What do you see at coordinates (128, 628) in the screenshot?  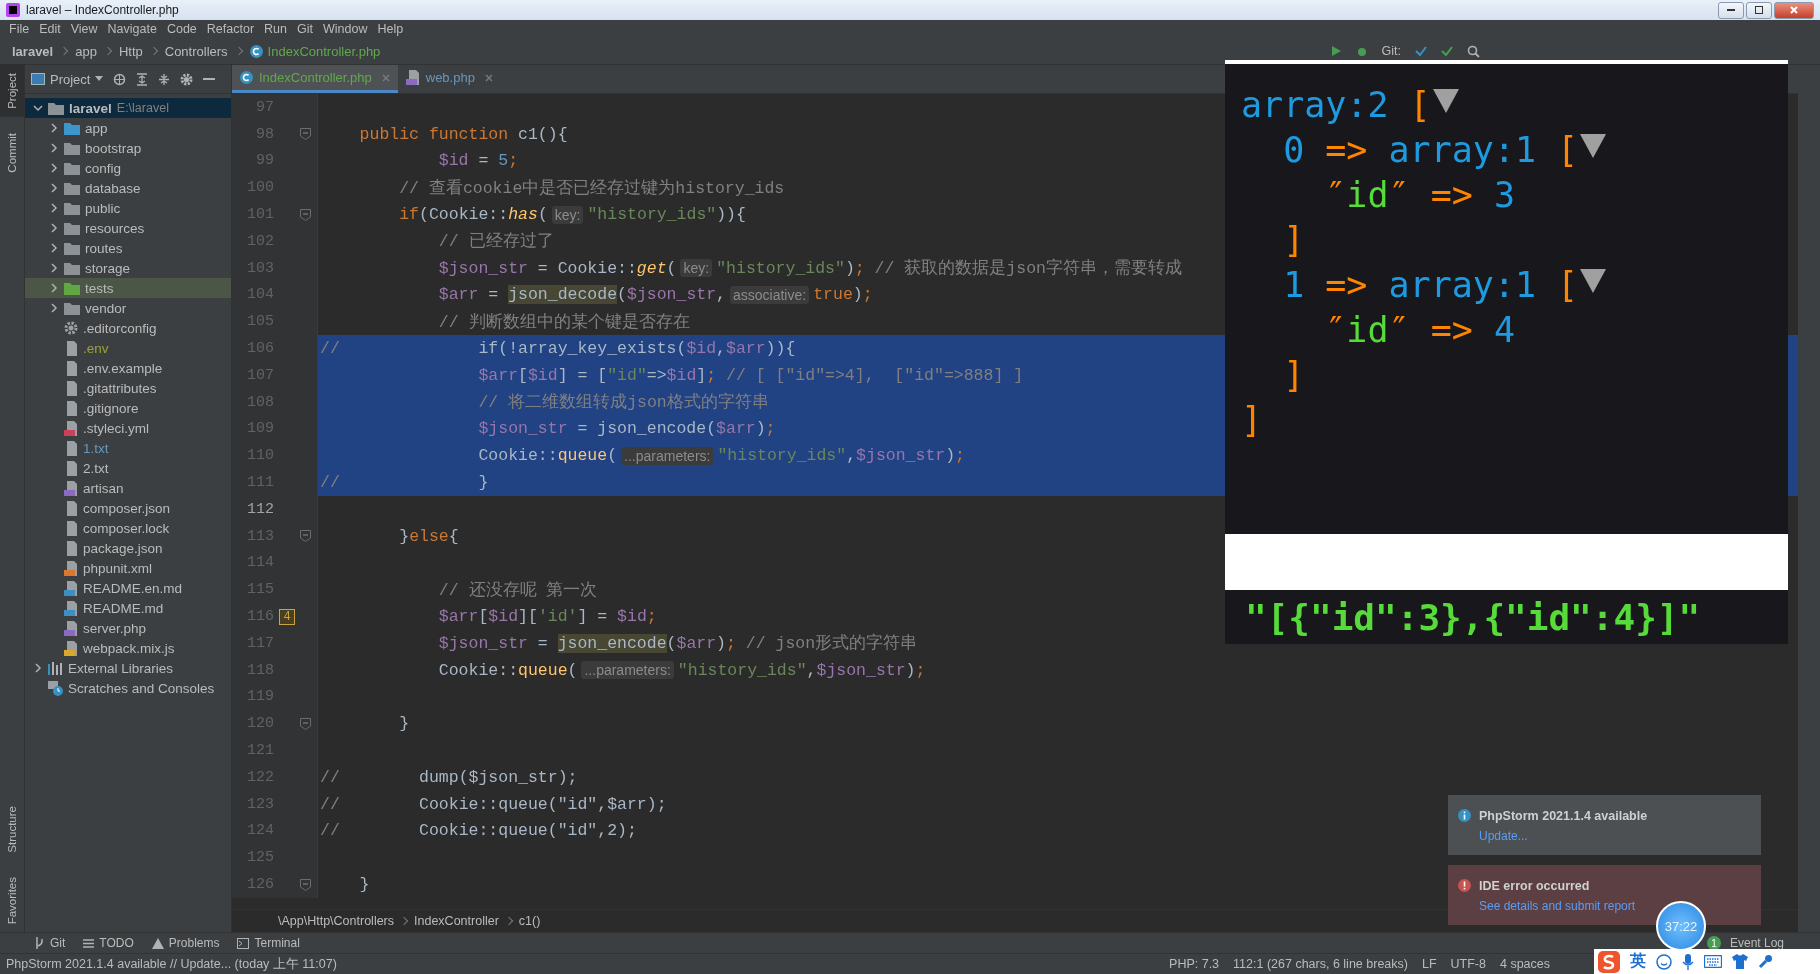 I see `tree-item: server.php` at bounding box center [128, 628].